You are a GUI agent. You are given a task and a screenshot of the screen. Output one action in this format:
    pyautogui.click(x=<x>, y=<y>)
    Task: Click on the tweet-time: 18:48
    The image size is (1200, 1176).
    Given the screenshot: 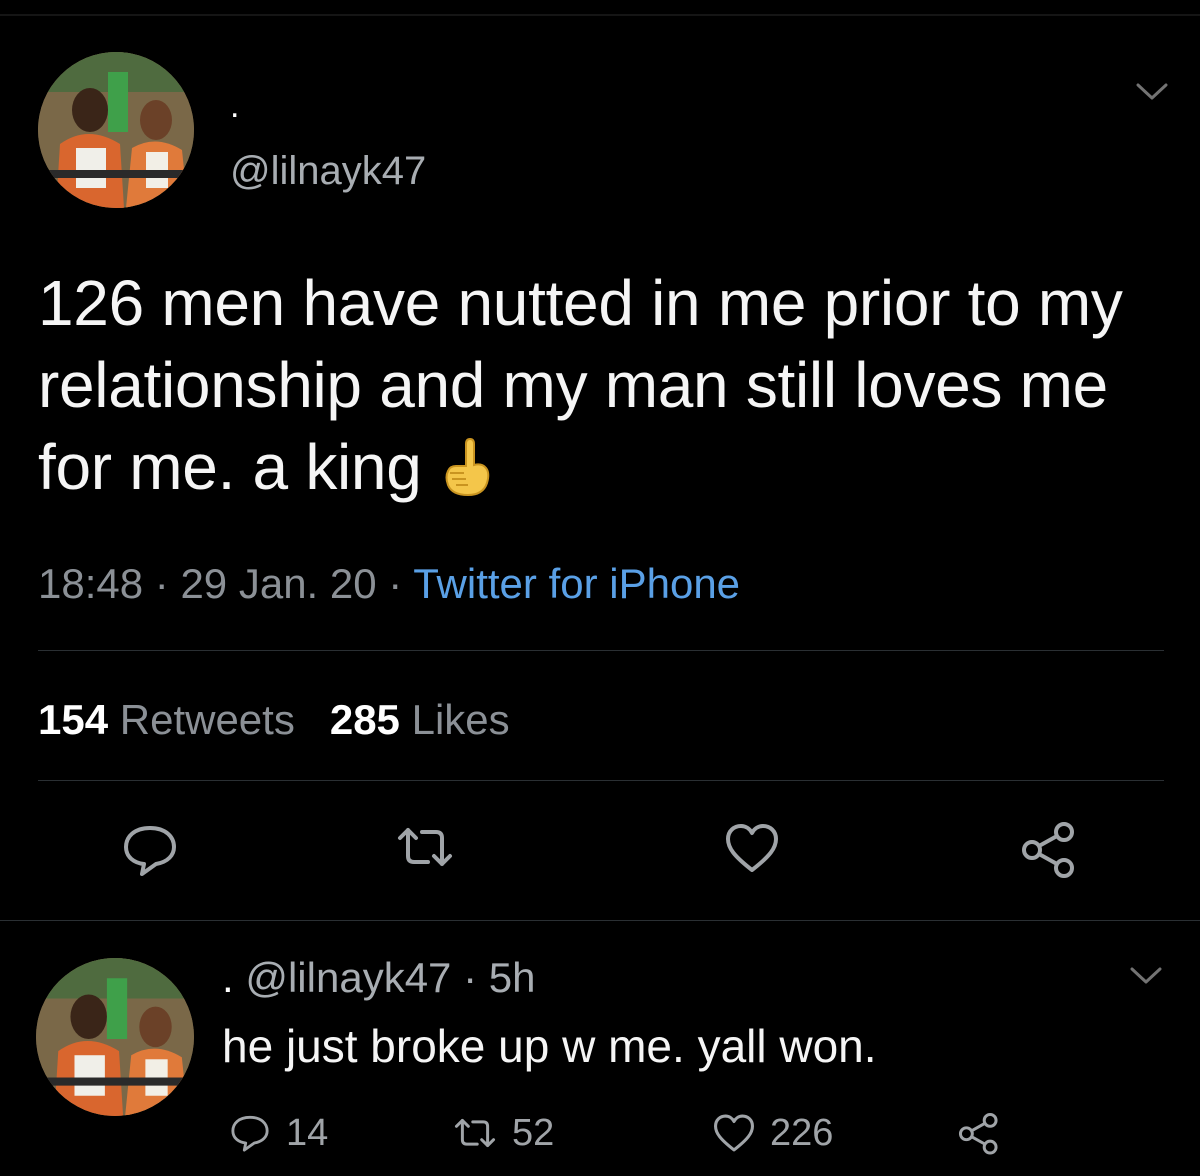 What is the action you would take?
    pyautogui.click(x=91, y=583)
    